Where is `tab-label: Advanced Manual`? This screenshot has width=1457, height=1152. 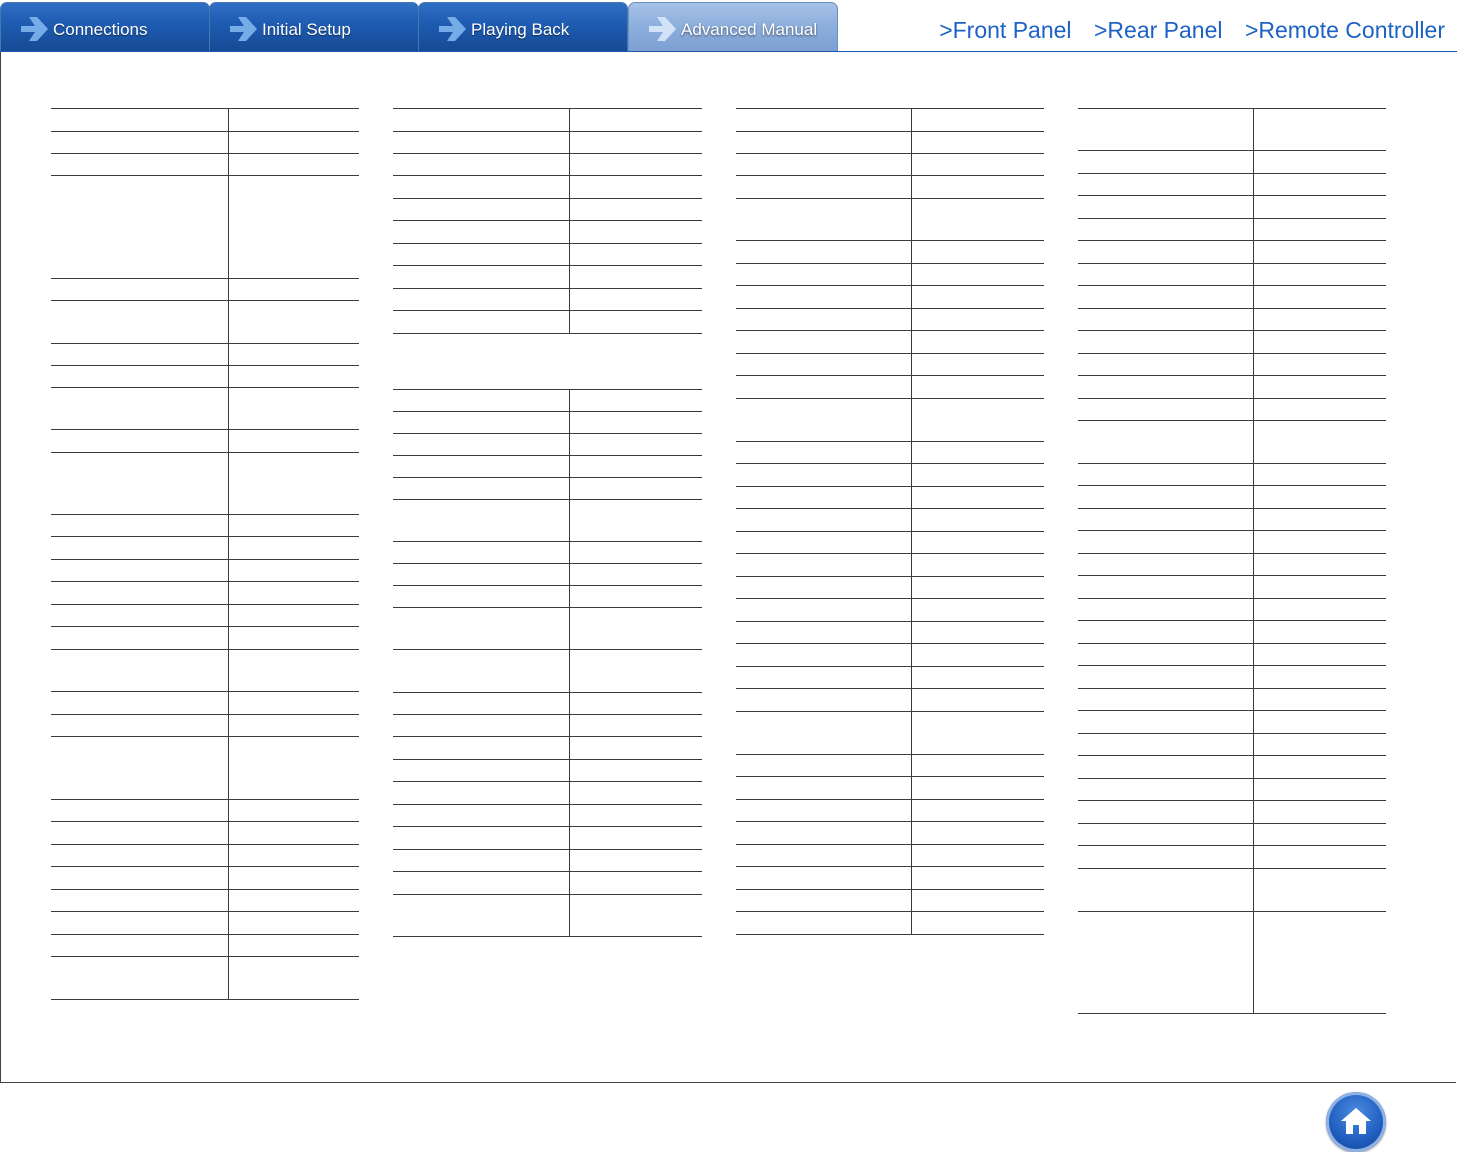 tab-label: Advanced Manual is located at coordinates (749, 29).